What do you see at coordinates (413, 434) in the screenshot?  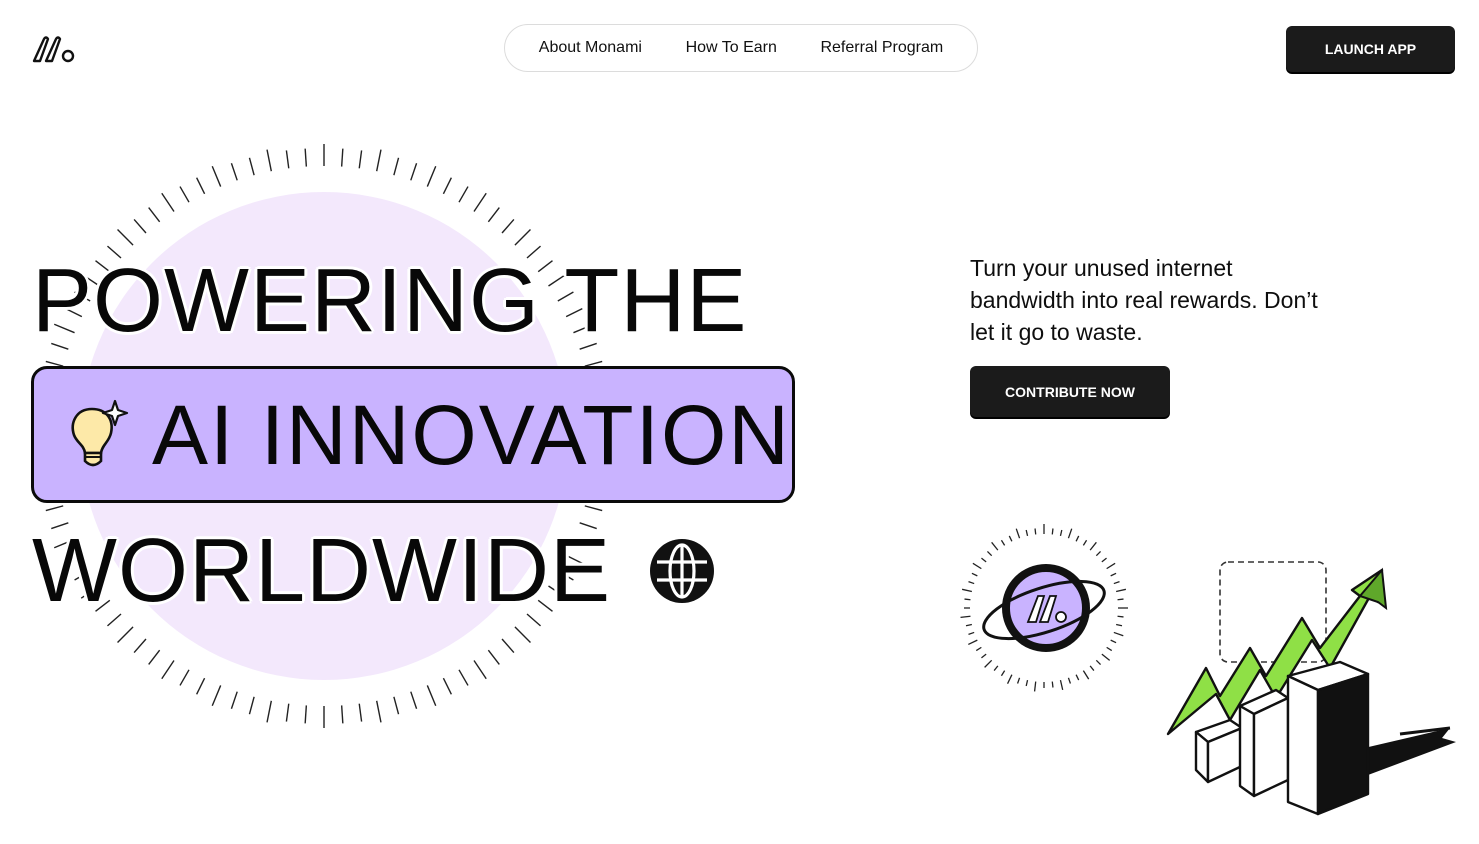 I see `headline-highlight-pill: AI INNOVATION` at bounding box center [413, 434].